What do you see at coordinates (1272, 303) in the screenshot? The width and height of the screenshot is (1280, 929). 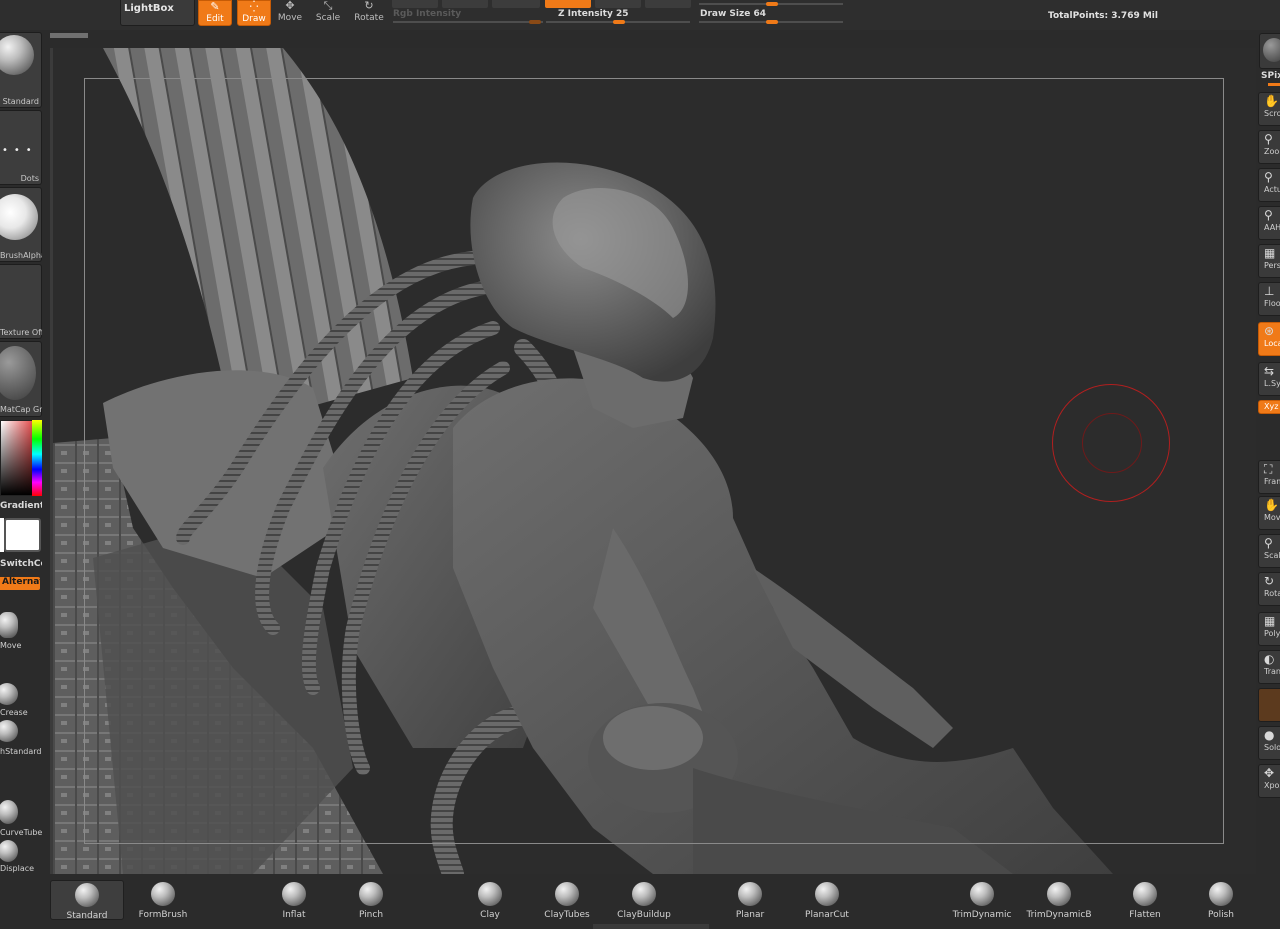 I see `floor-label: Floor` at bounding box center [1272, 303].